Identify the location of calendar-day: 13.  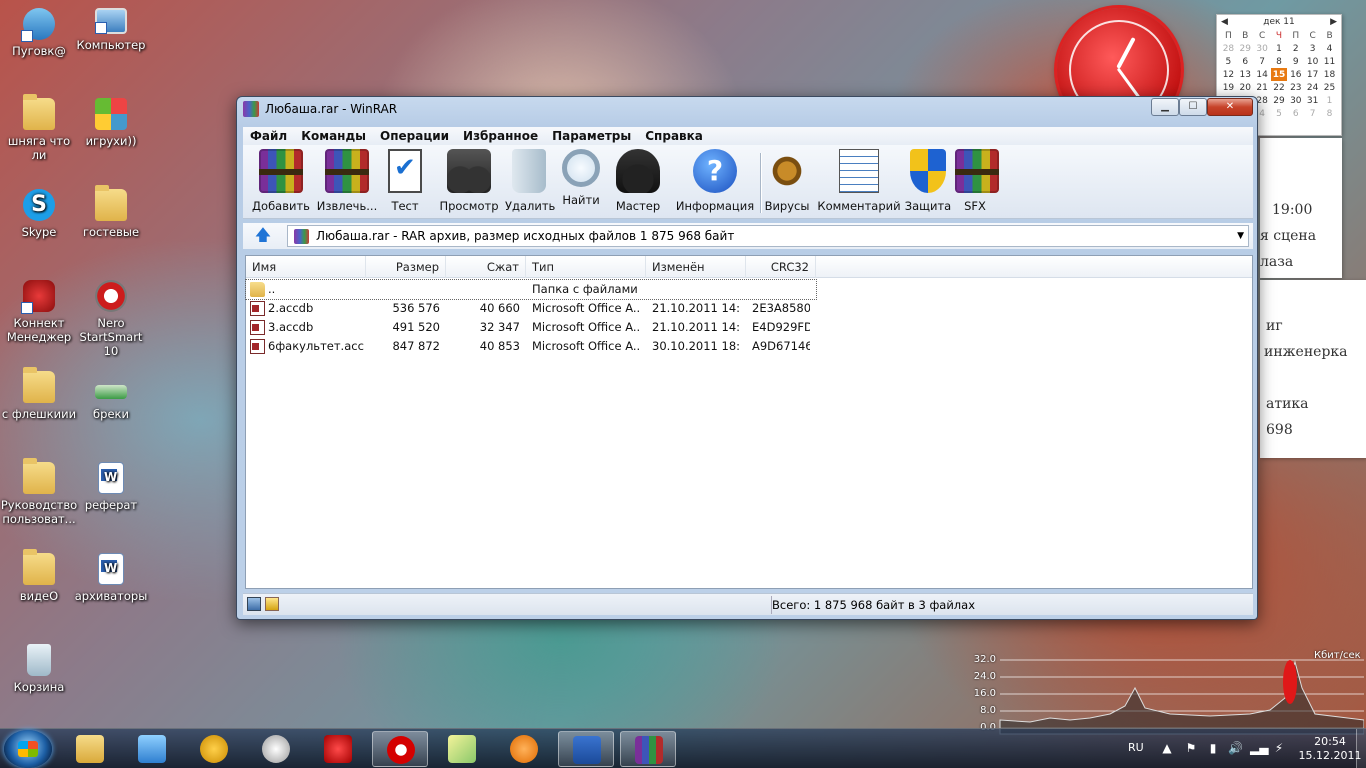
(1245, 74).